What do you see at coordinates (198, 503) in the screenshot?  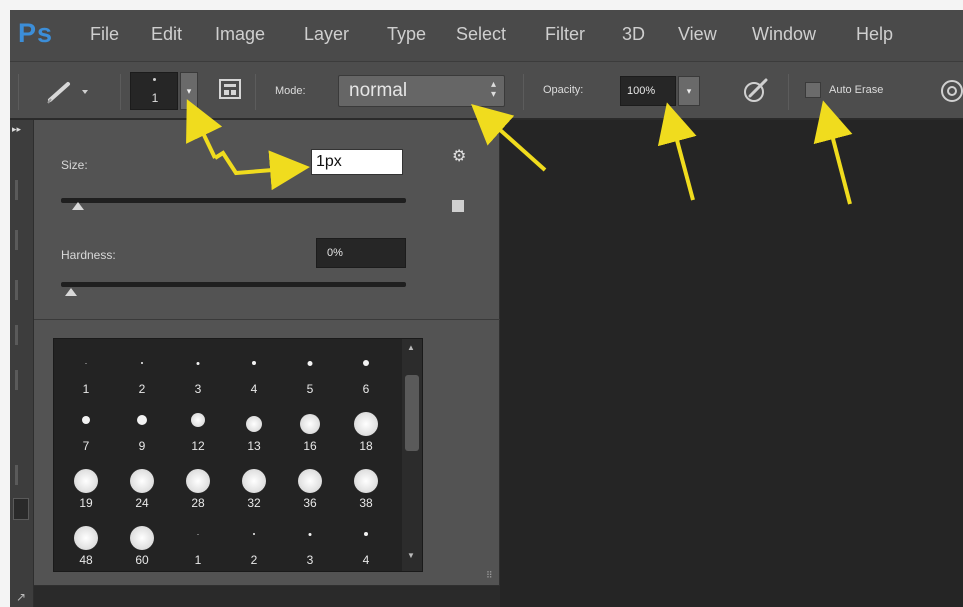 I see `brush-preset-size: 28` at bounding box center [198, 503].